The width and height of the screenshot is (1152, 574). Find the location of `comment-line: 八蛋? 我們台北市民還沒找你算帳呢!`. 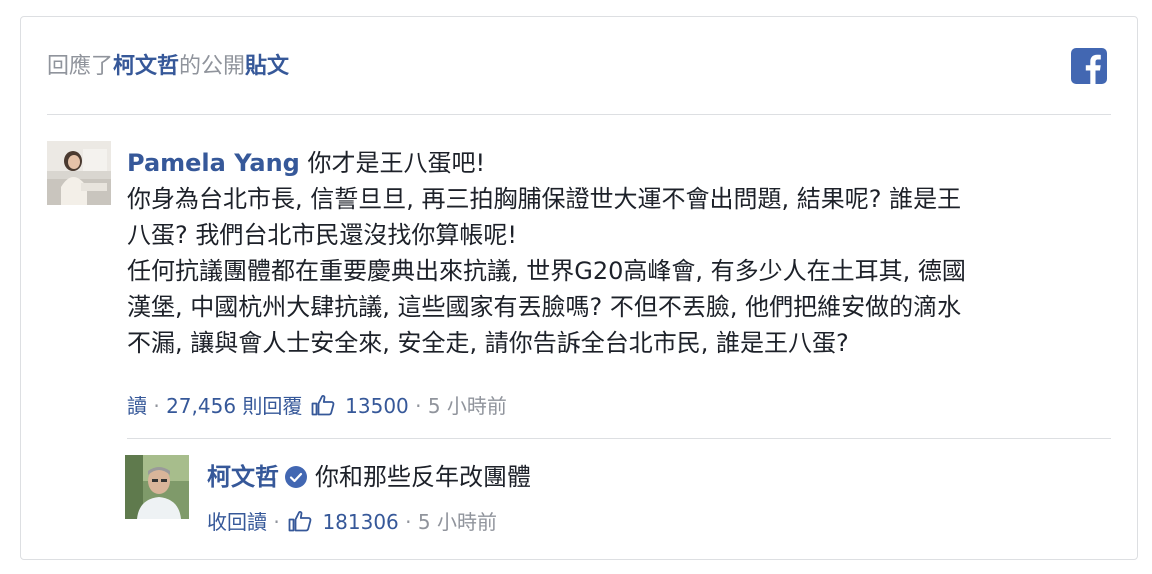

comment-line: 八蛋? 我們台北市民還沒找你算帳呢! is located at coordinates (322, 235).